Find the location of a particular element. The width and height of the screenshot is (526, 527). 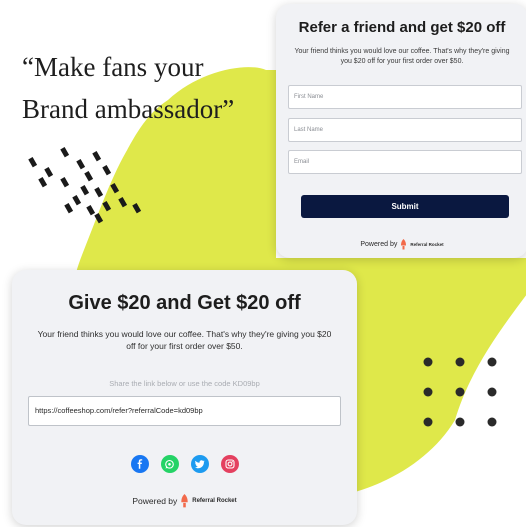

social-share-row is located at coordinates (184, 464).